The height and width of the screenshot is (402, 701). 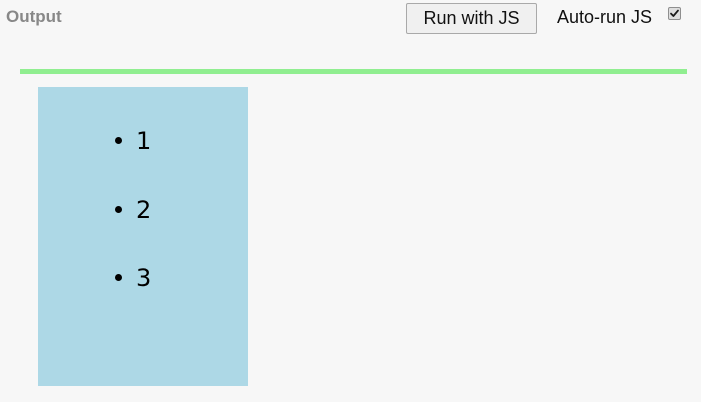 I want to click on output-title: Output, so click(x=34, y=16).